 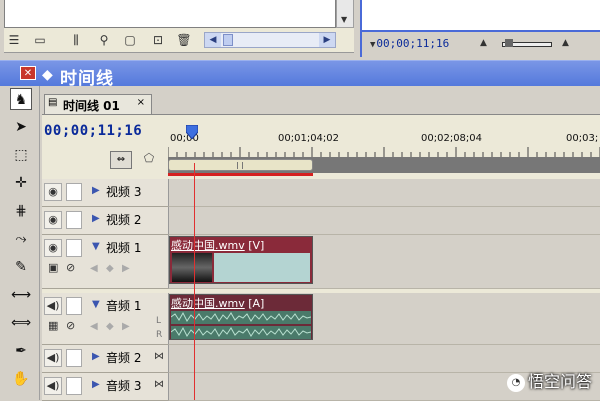 What do you see at coordinates (47, 75) in the screenshot?
I see `timeline-icon: ◆` at bounding box center [47, 75].